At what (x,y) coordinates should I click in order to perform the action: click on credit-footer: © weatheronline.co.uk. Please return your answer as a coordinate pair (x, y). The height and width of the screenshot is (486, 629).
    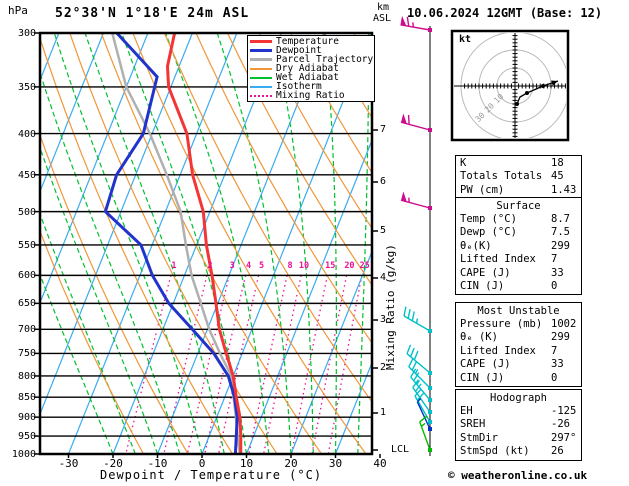
    Looking at the image, I should click on (518, 475).